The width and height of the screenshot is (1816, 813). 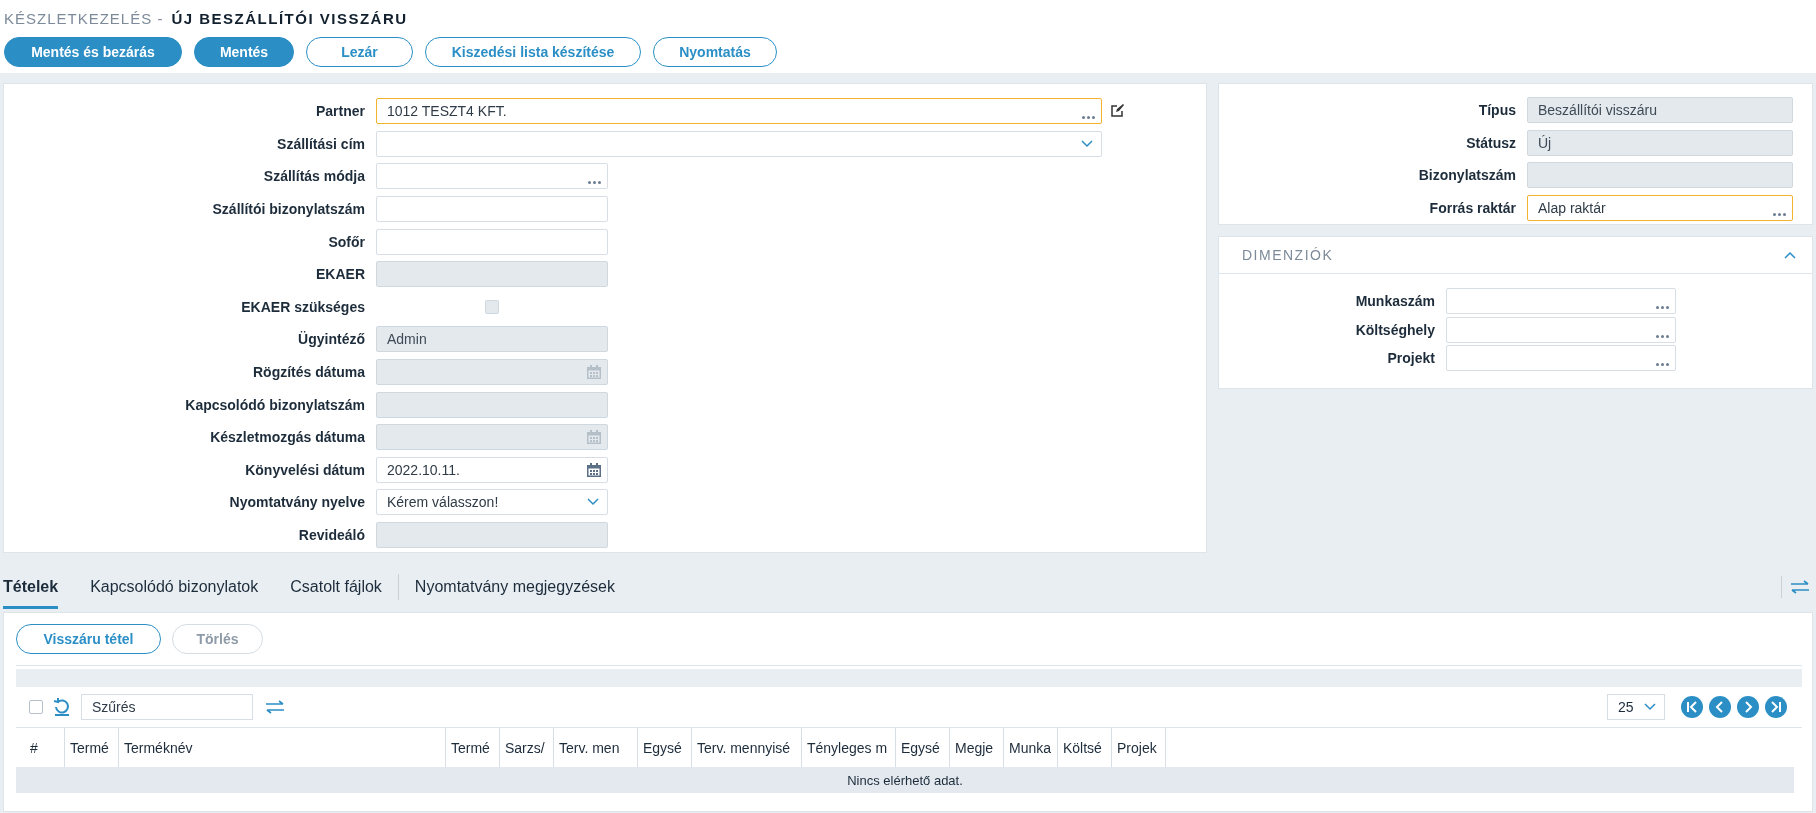 What do you see at coordinates (492, 502) in the screenshot?
I see `input-field: Kérem válasszon!` at bounding box center [492, 502].